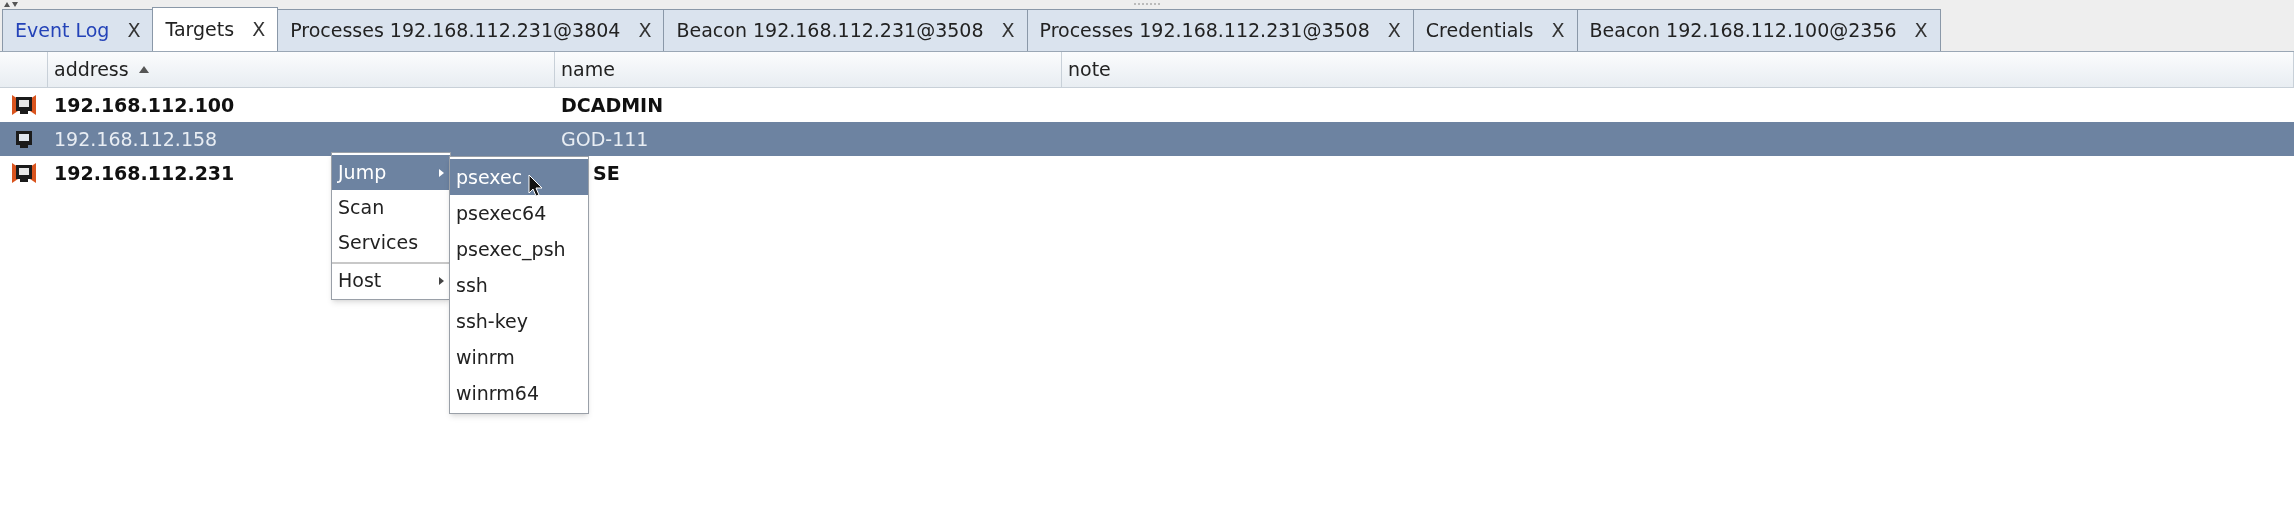 The image size is (2294, 510). Describe the element at coordinates (830, 31) in the screenshot. I see `tab-label: Beacon 192.168.112.231@3508` at that location.